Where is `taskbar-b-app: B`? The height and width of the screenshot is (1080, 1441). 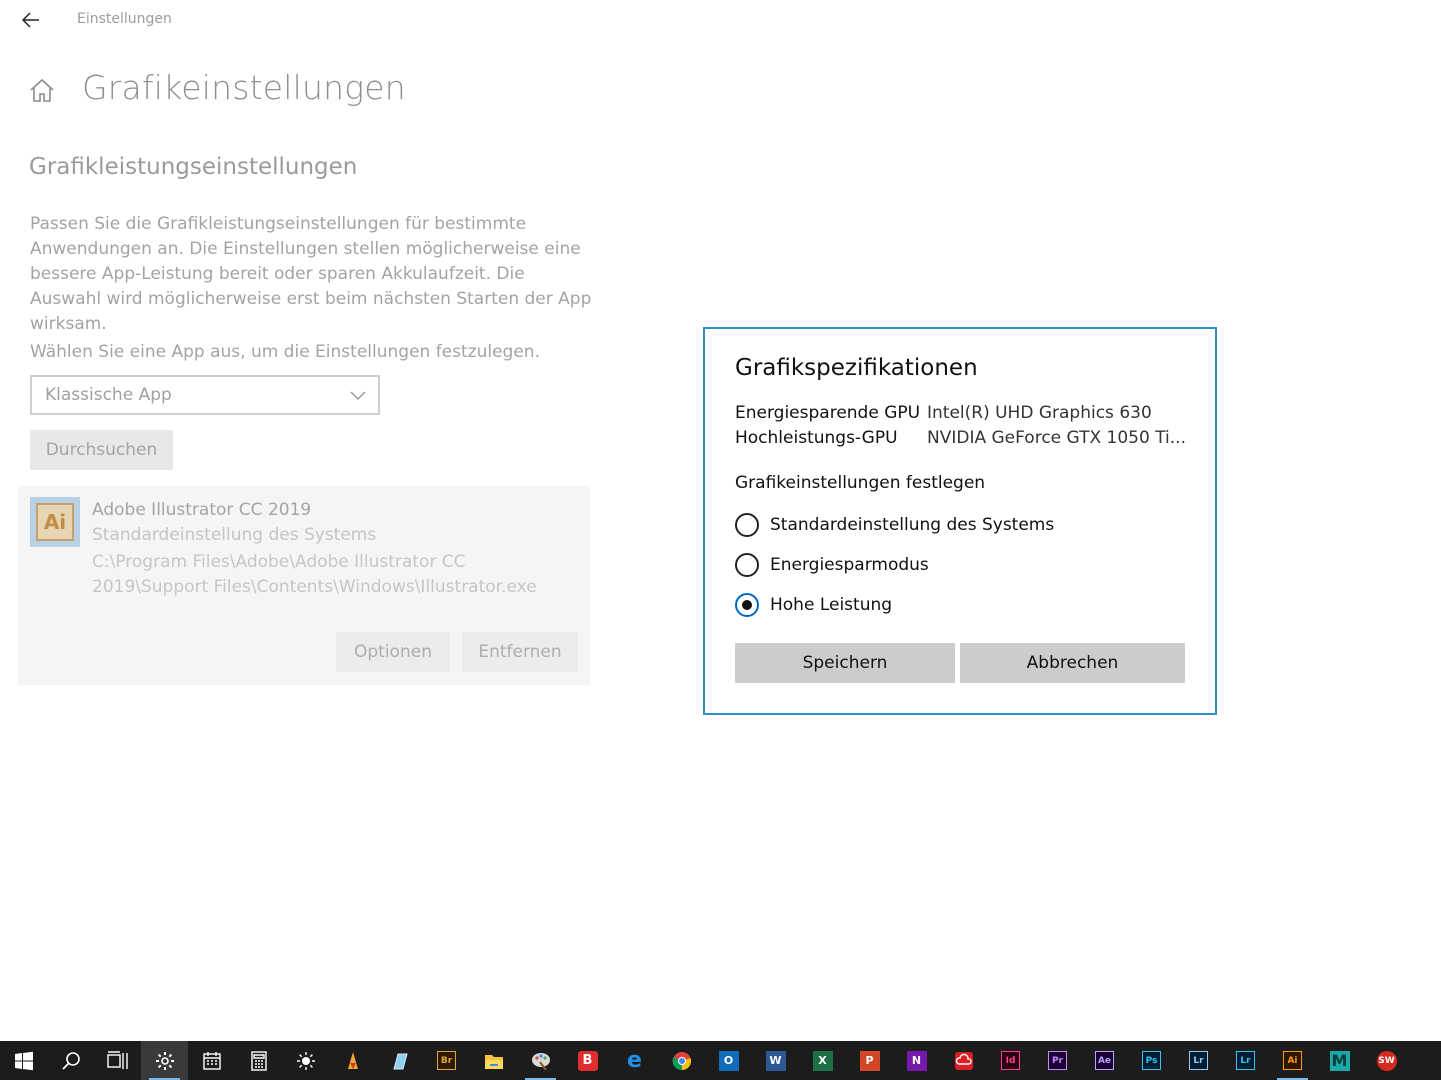
taskbar-b-app: B is located at coordinates (587, 1060).